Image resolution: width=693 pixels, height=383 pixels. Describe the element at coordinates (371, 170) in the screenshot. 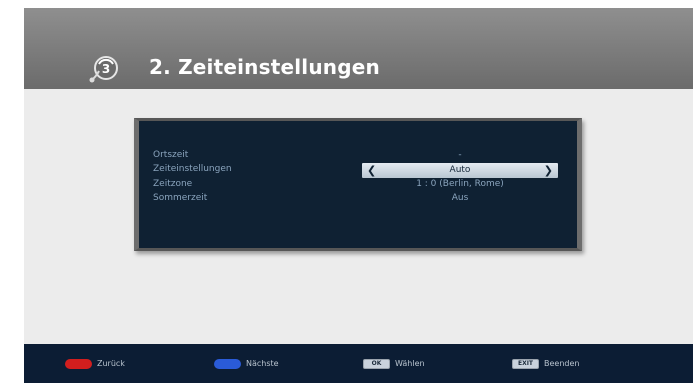

I see `chevron-left-icon: ❮` at that location.